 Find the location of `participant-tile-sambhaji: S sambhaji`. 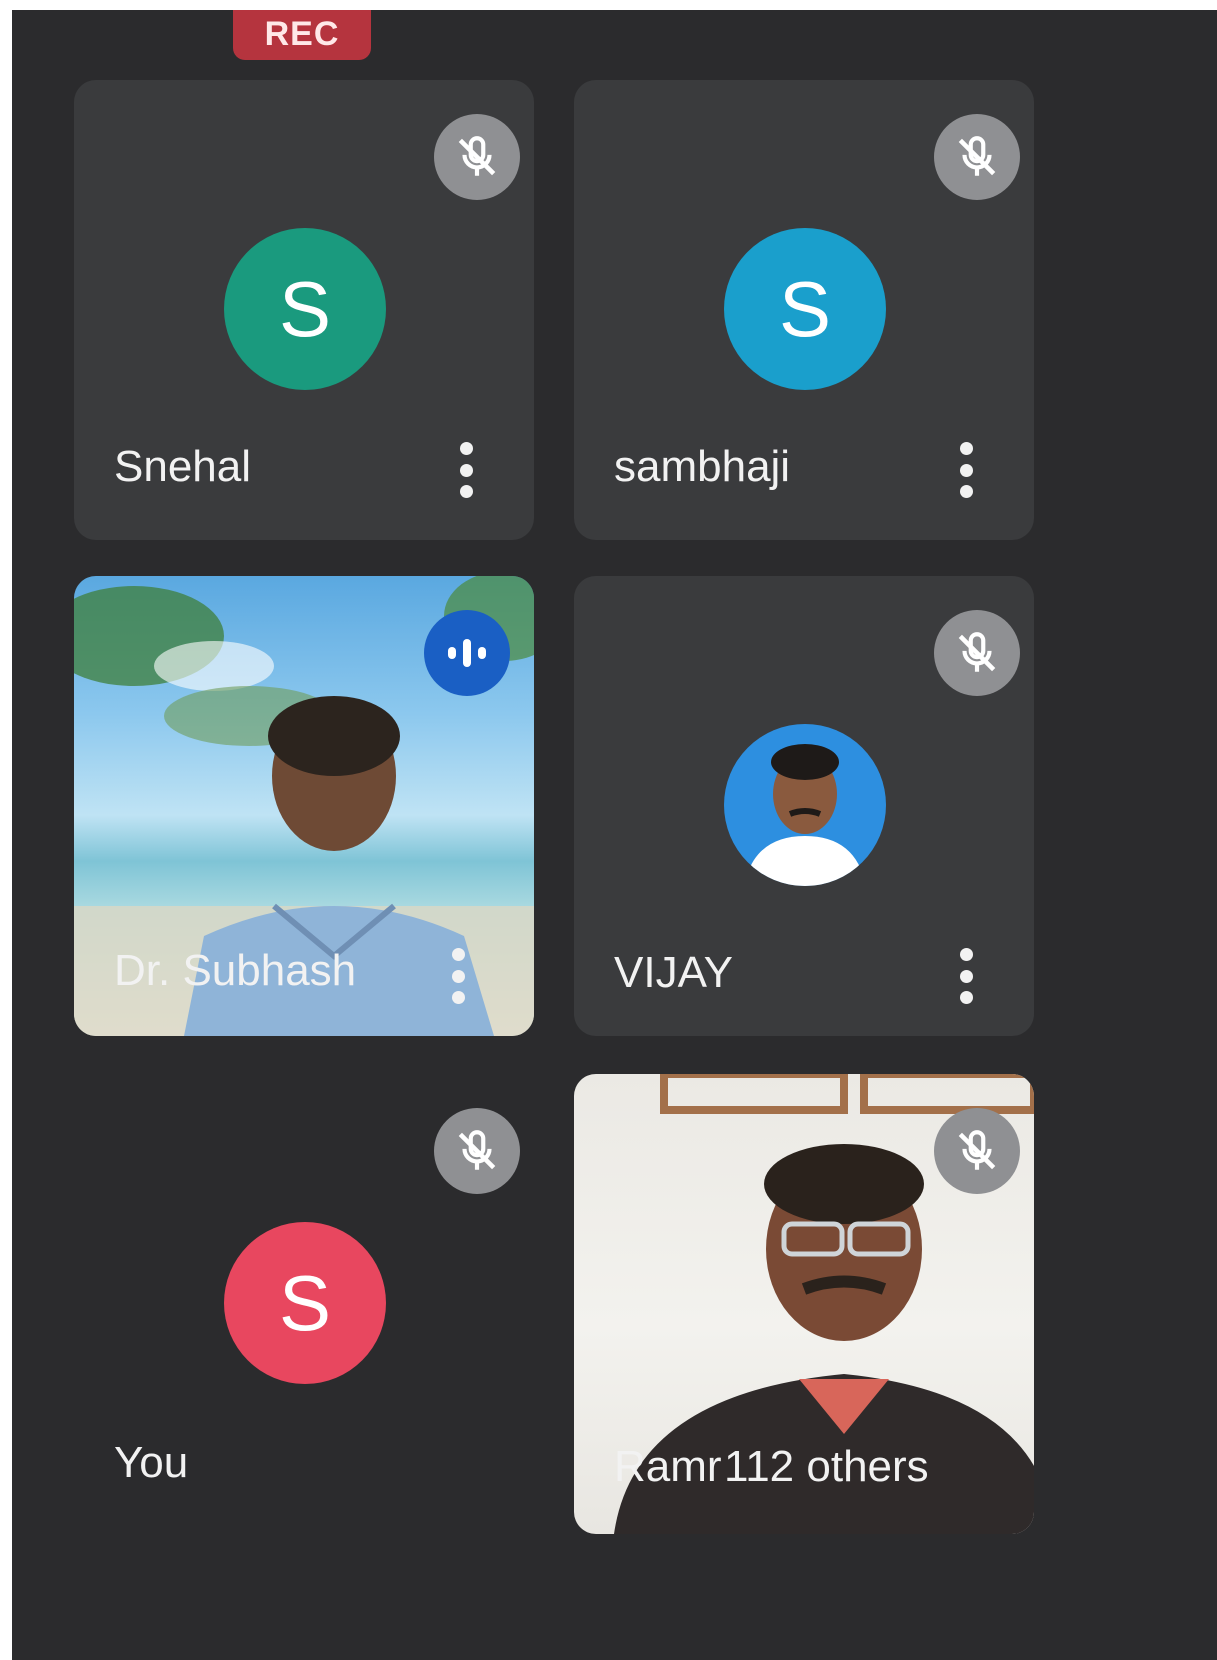

participant-tile-sambhaji: S sambhaji is located at coordinates (804, 310).